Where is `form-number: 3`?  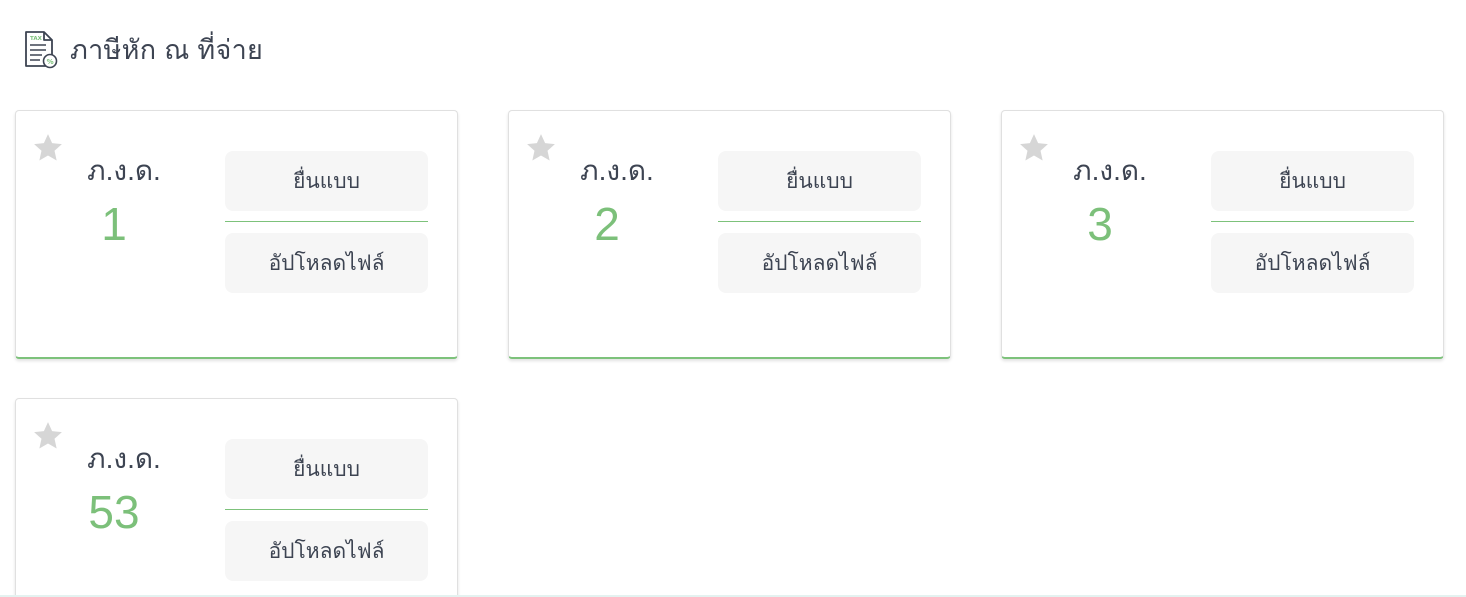
form-number: 3 is located at coordinates (1100, 224).